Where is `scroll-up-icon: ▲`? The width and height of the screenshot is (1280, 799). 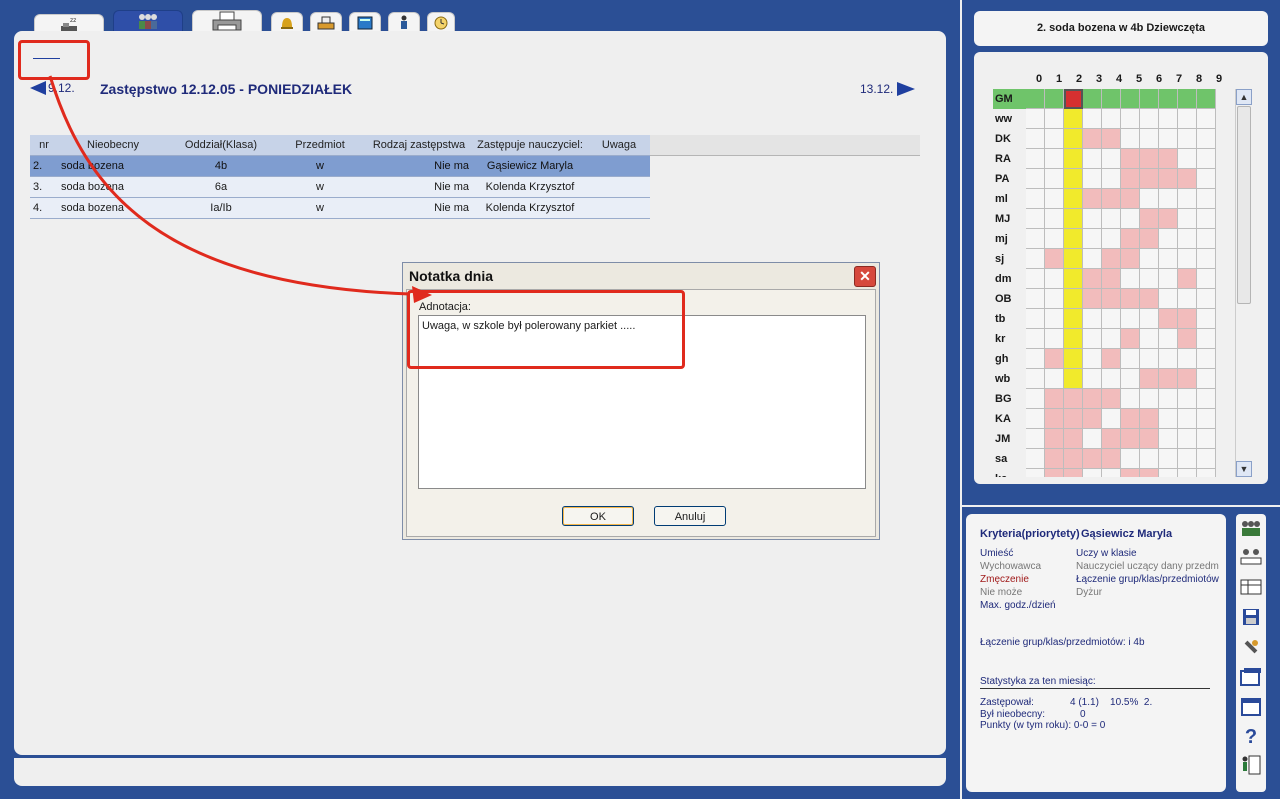 scroll-up-icon: ▲ is located at coordinates (1244, 97).